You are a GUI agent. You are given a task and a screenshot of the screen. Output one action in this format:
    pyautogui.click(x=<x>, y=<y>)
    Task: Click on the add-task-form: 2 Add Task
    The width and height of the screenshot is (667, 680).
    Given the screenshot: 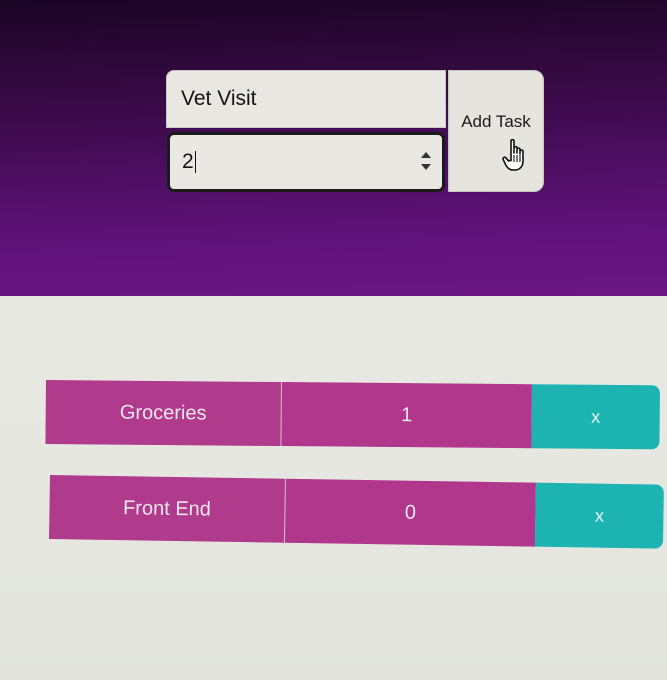 What is the action you would take?
    pyautogui.click(x=356, y=132)
    